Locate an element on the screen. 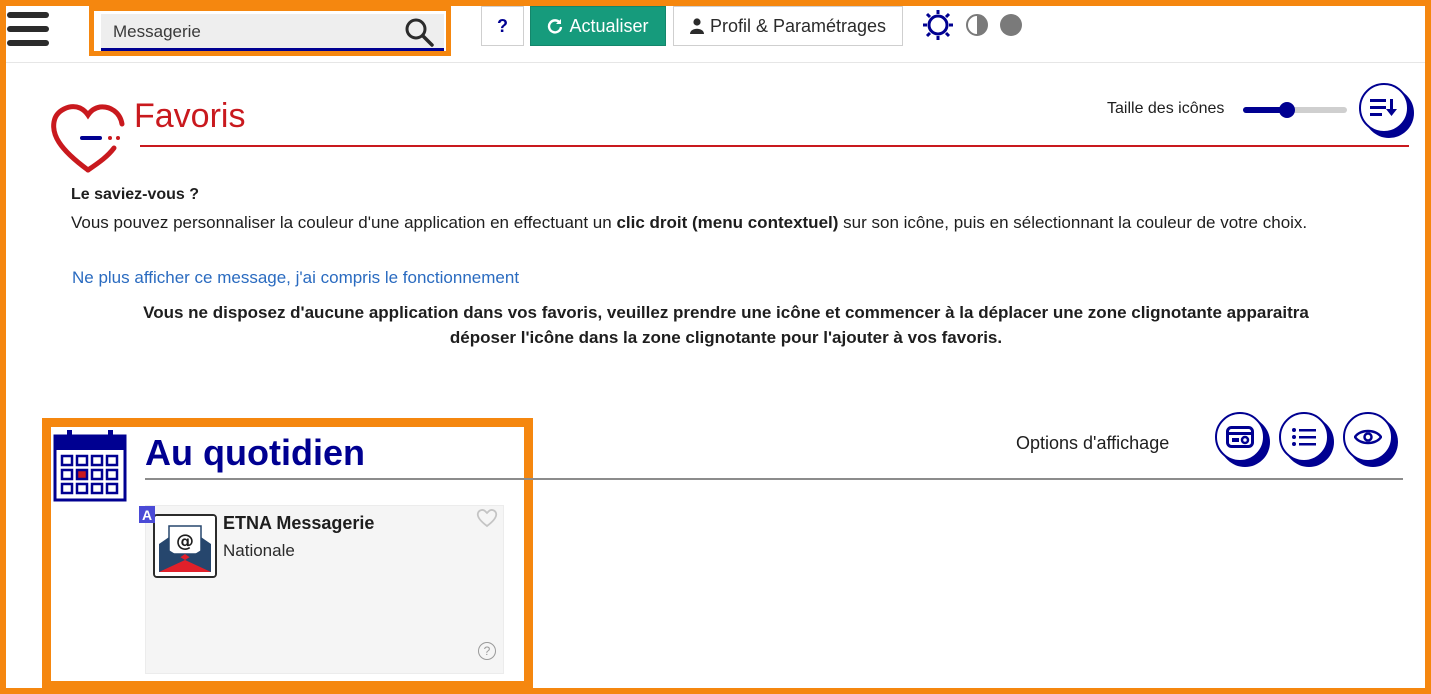 The image size is (1431, 694). dark-mode-icon is located at coordinates (1011, 25).